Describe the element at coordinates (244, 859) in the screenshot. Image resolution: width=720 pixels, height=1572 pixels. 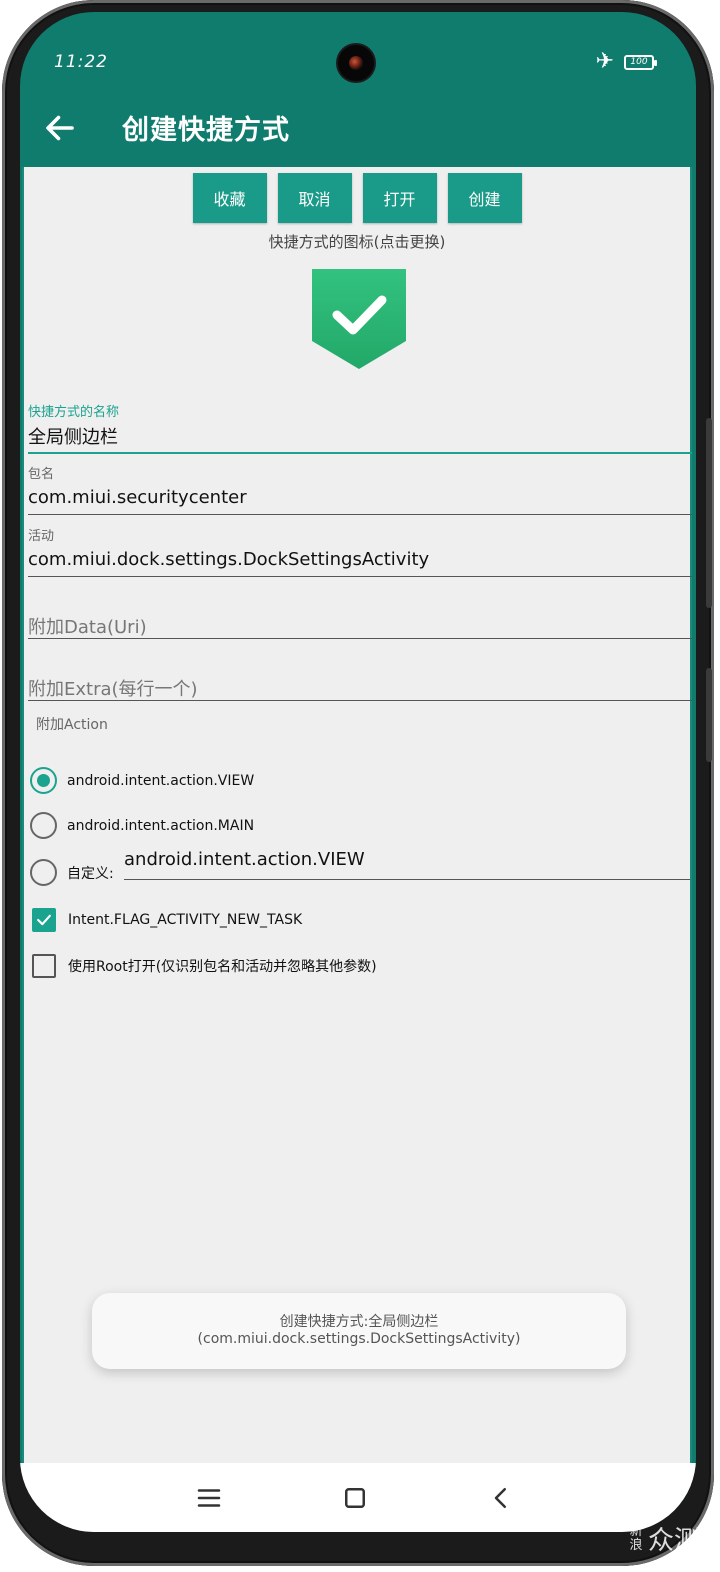
I see `custom-action-input: android.intent.action.VIEW` at that location.